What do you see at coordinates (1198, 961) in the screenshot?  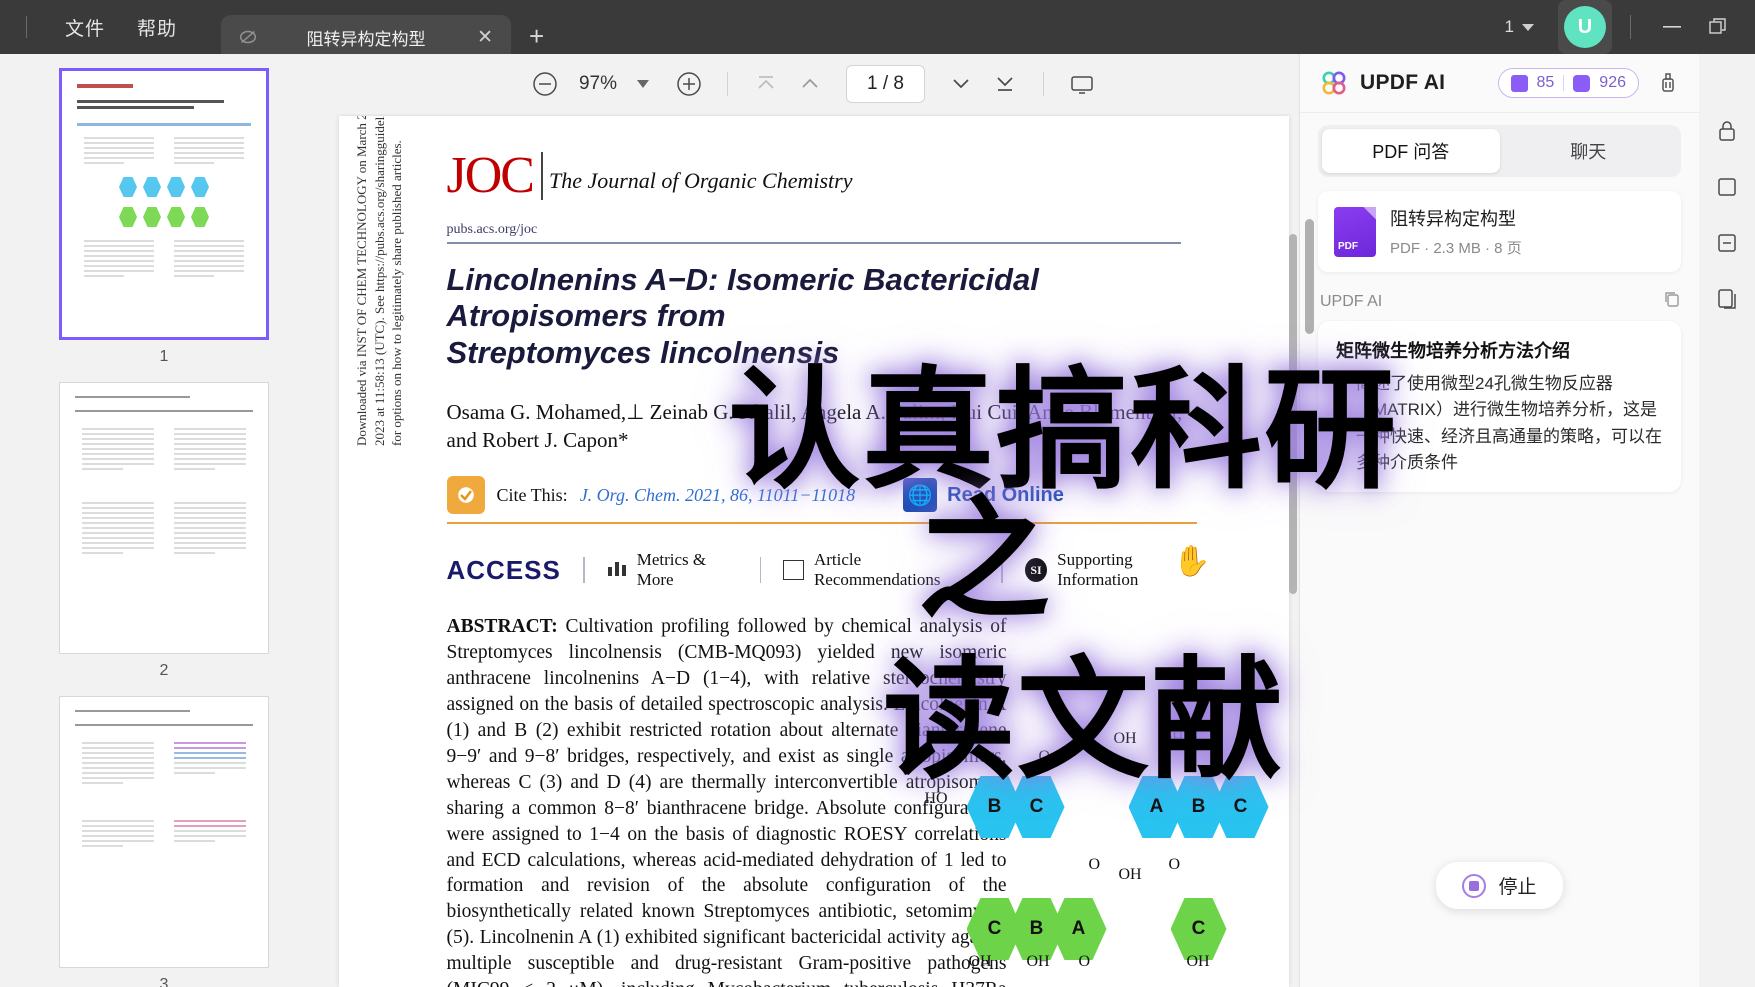 I see `chem-label-OH-6: OH` at bounding box center [1198, 961].